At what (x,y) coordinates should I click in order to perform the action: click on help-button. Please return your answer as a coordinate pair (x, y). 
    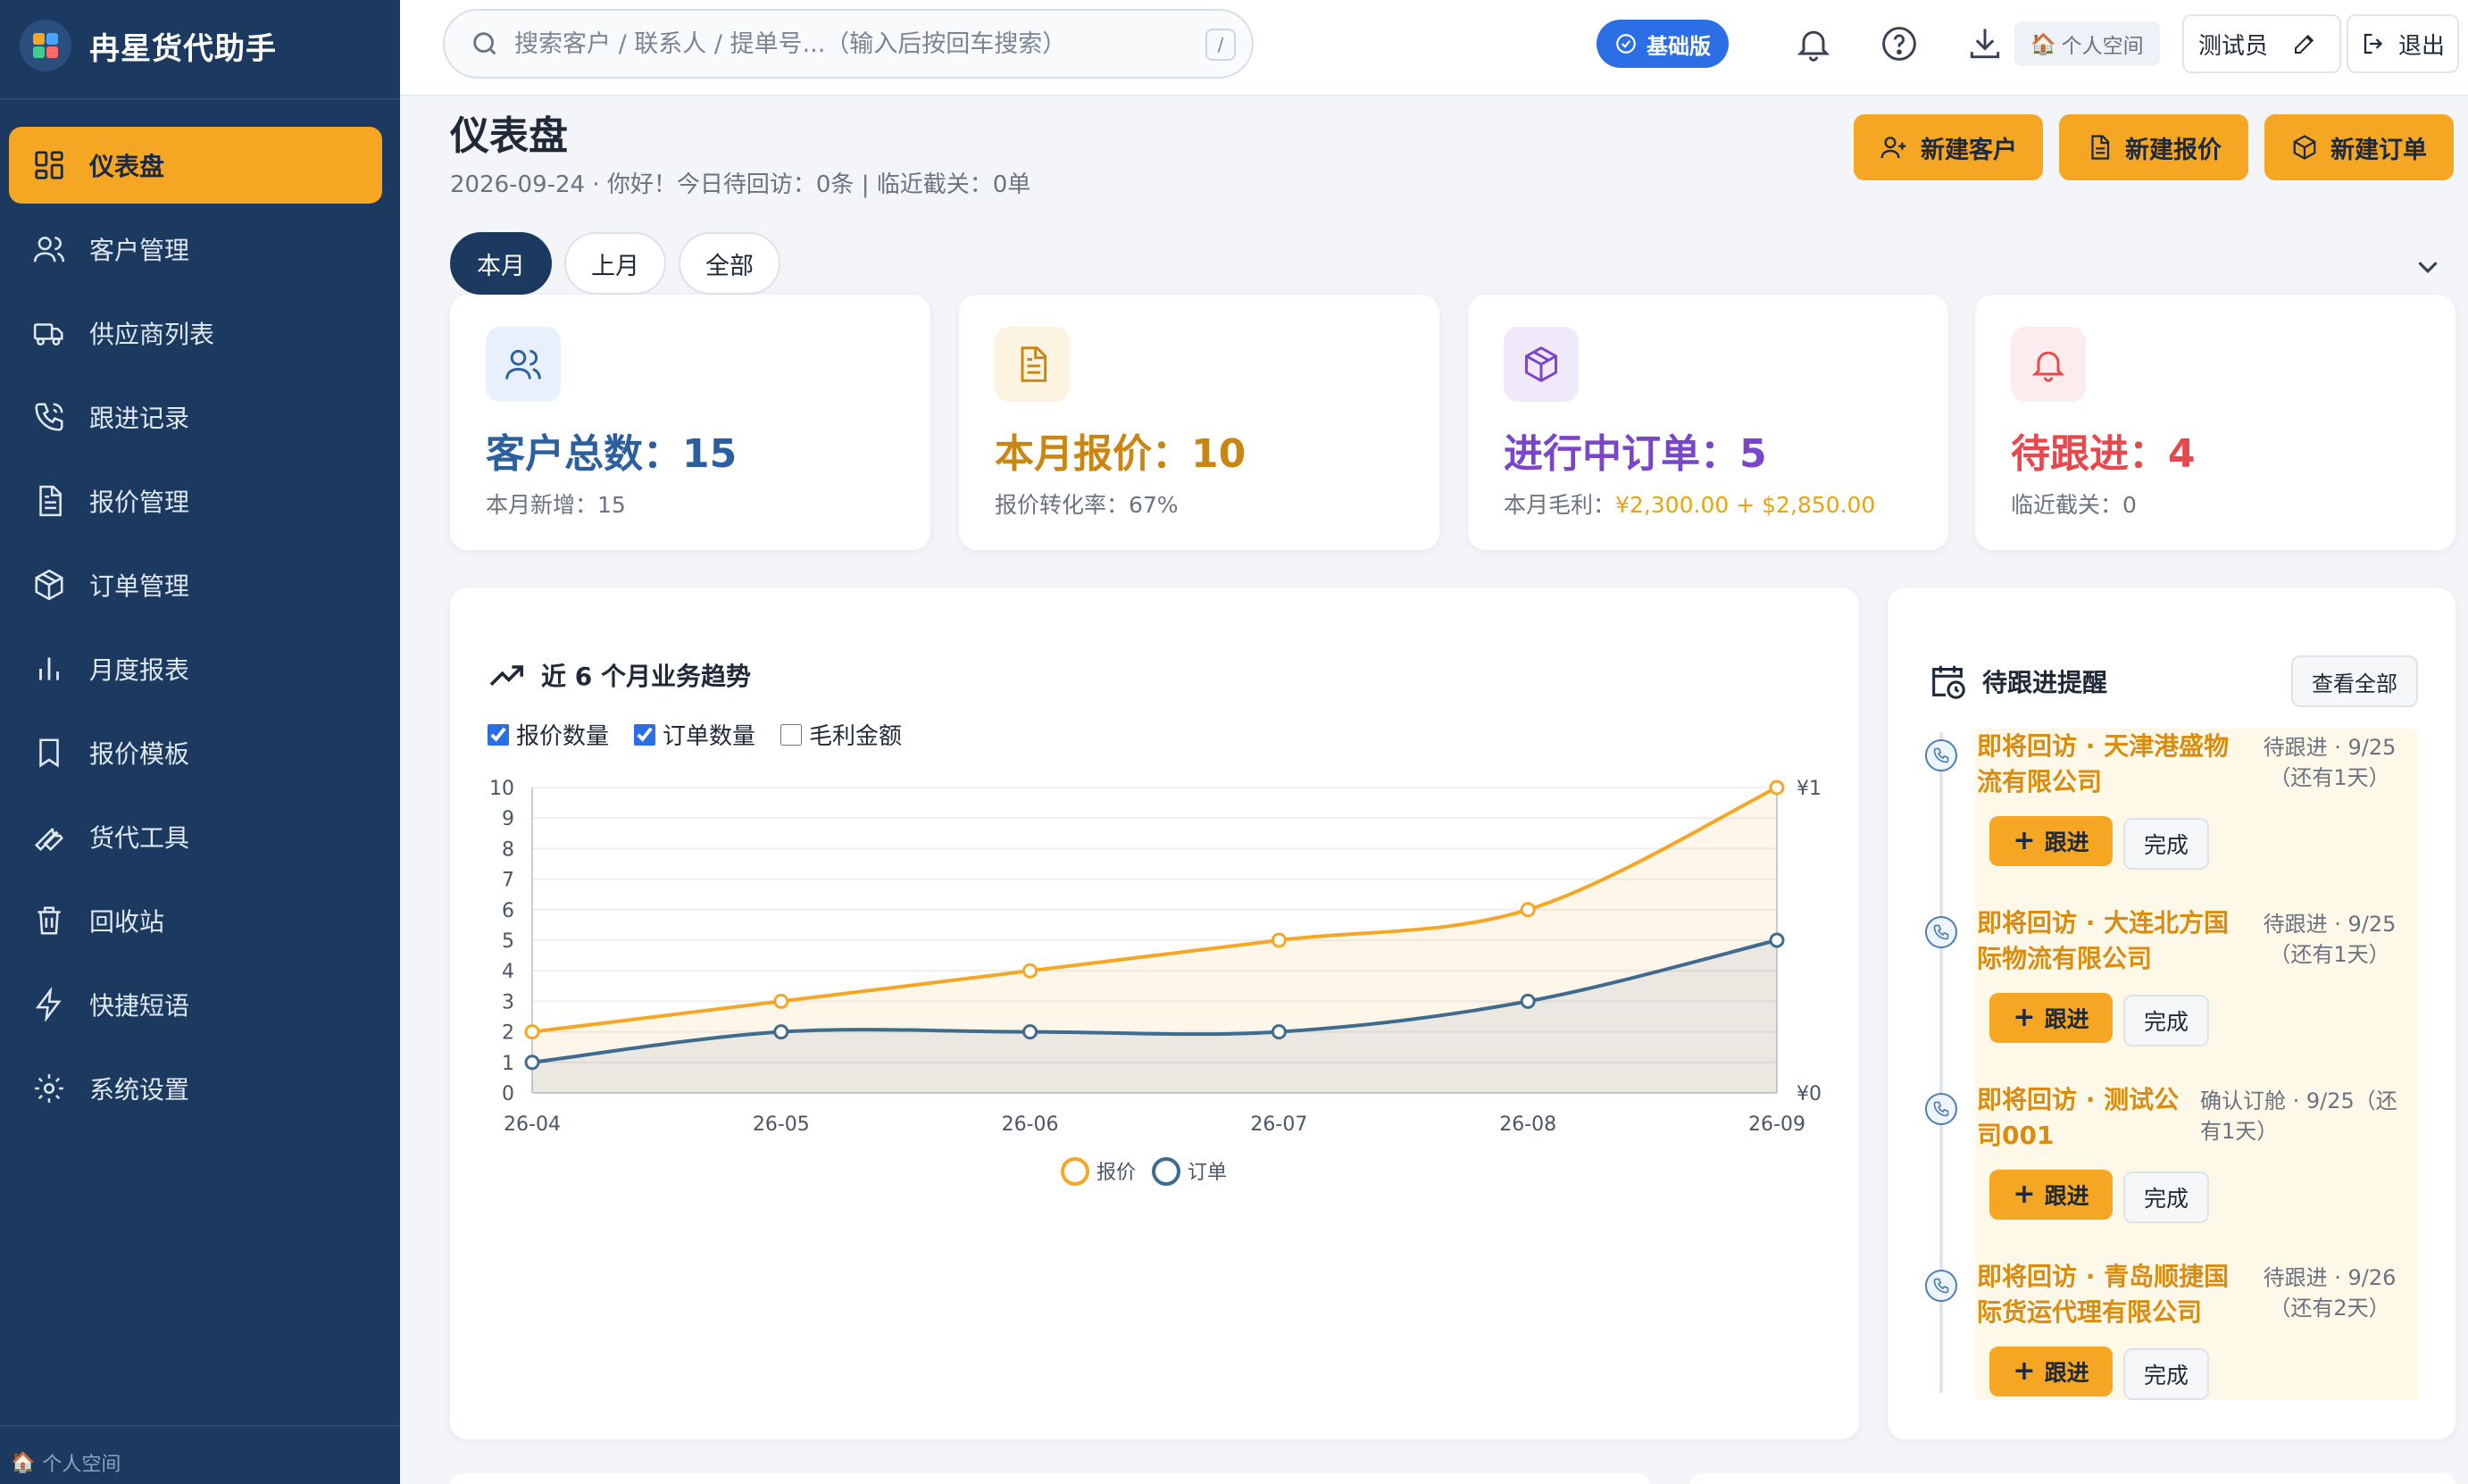
    Looking at the image, I should click on (1900, 43).